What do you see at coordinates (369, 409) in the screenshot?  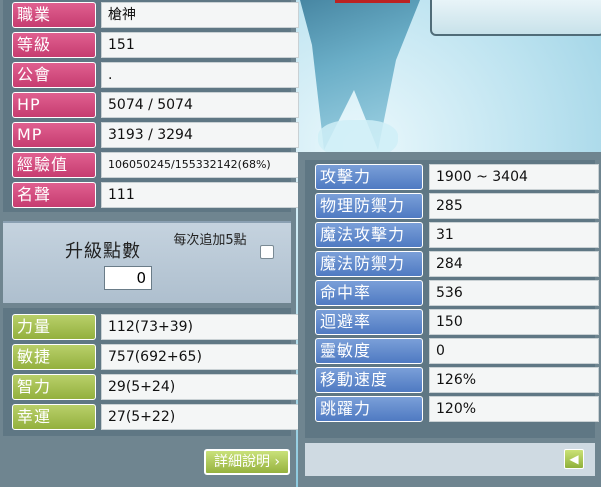 I see `label: 跳躍力` at bounding box center [369, 409].